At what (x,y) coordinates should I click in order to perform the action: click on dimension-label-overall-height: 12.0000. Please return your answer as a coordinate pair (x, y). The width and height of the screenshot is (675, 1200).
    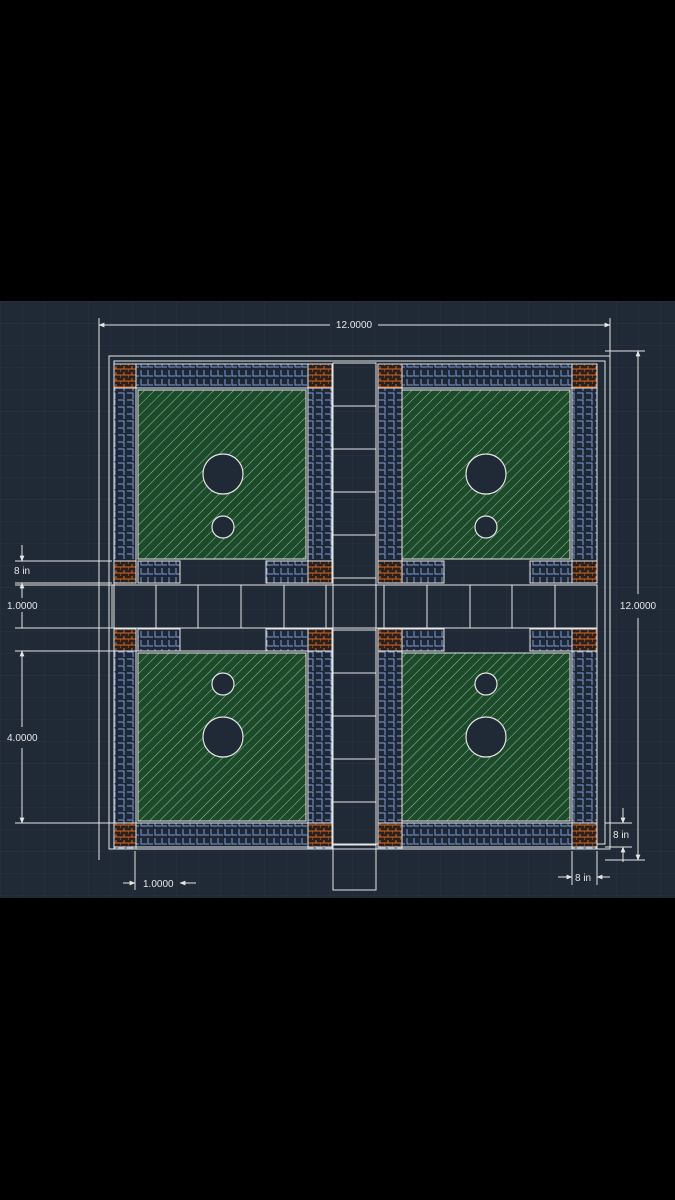
    Looking at the image, I should click on (638, 606).